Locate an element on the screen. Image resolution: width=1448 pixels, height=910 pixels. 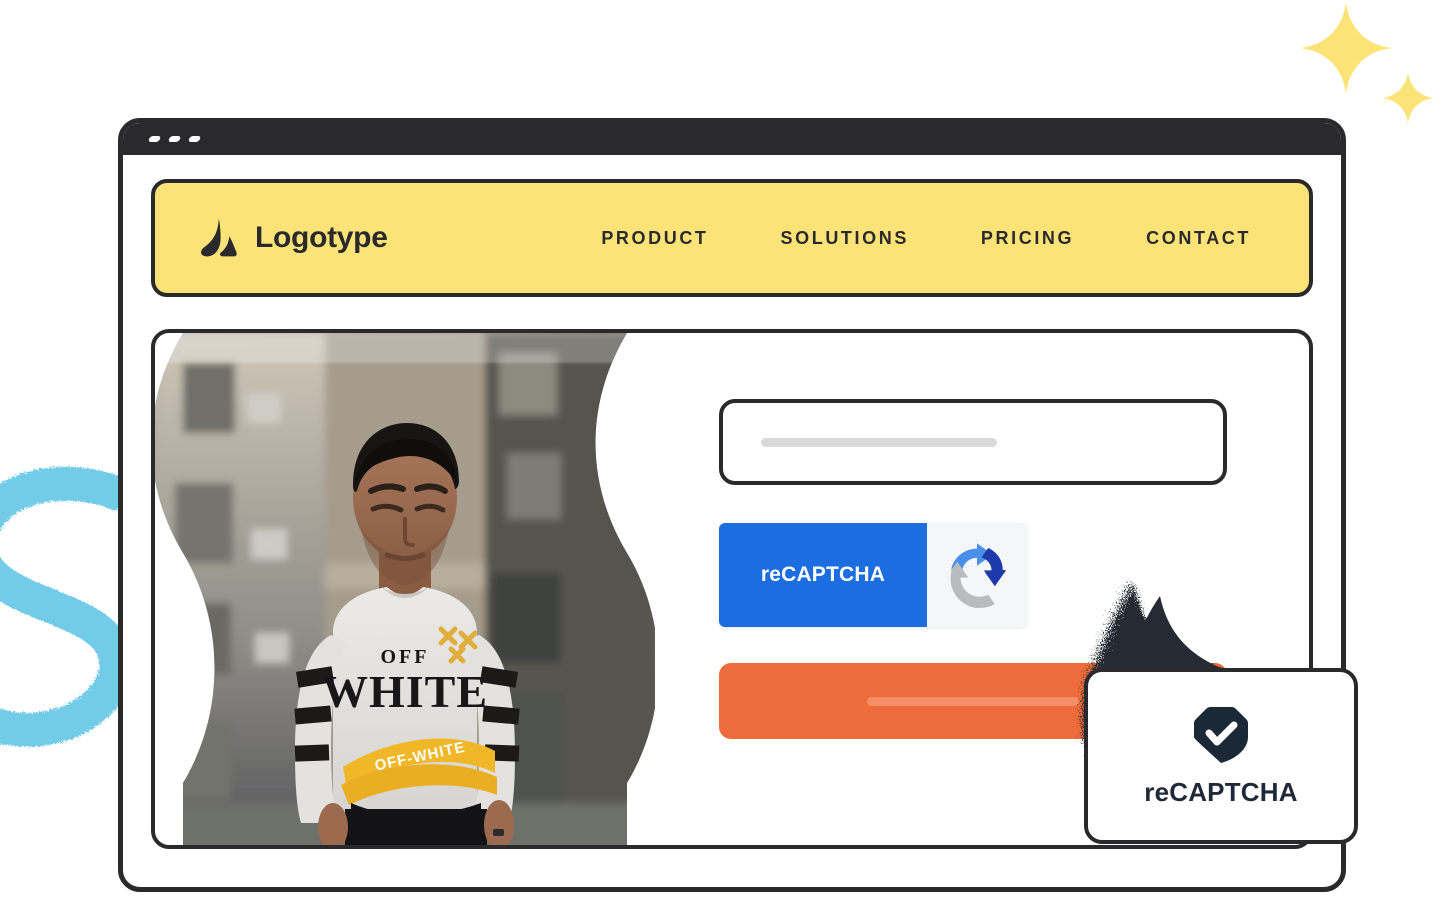
nav-item-contact: CONTACT is located at coordinates (1198, 238).